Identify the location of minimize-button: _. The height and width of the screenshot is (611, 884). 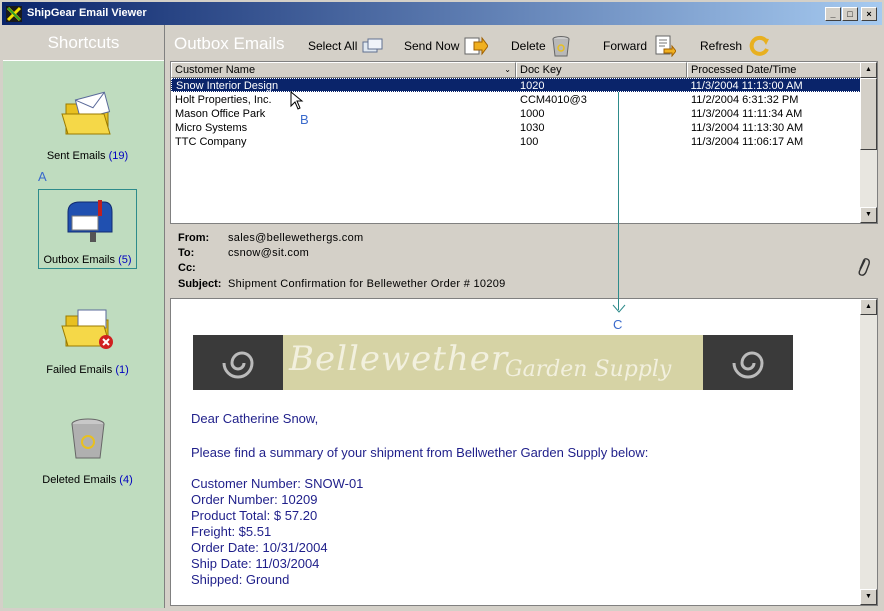
(833, 14).